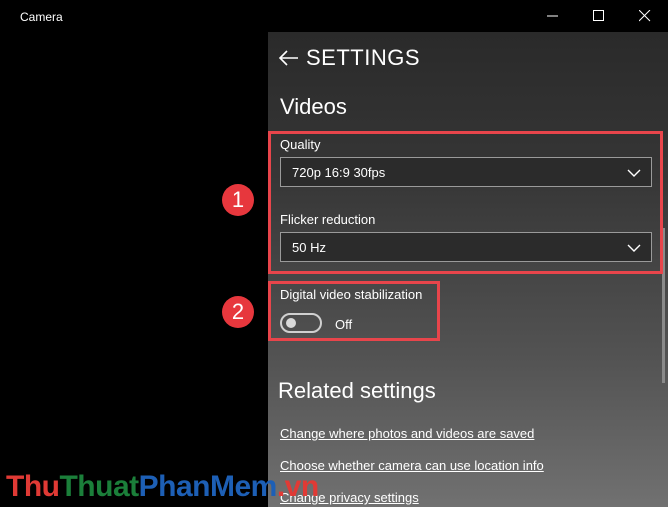 The width and height of the screenshot is (668, 507). What do you see at coordinates (162, 486) in the screenshot?
I see `watermark: ThuThuatPhanMem.vn` at bounding box center [162, 486].